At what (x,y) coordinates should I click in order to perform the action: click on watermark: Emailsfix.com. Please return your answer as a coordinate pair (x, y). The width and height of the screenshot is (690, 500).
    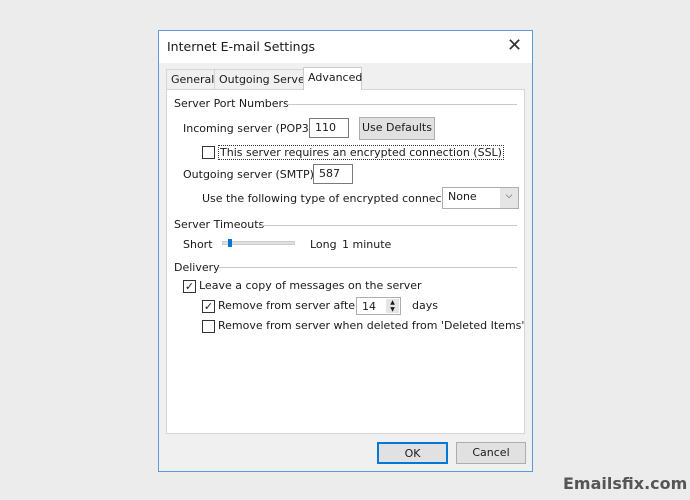
    Looking at the image, I should click on (625, 483).